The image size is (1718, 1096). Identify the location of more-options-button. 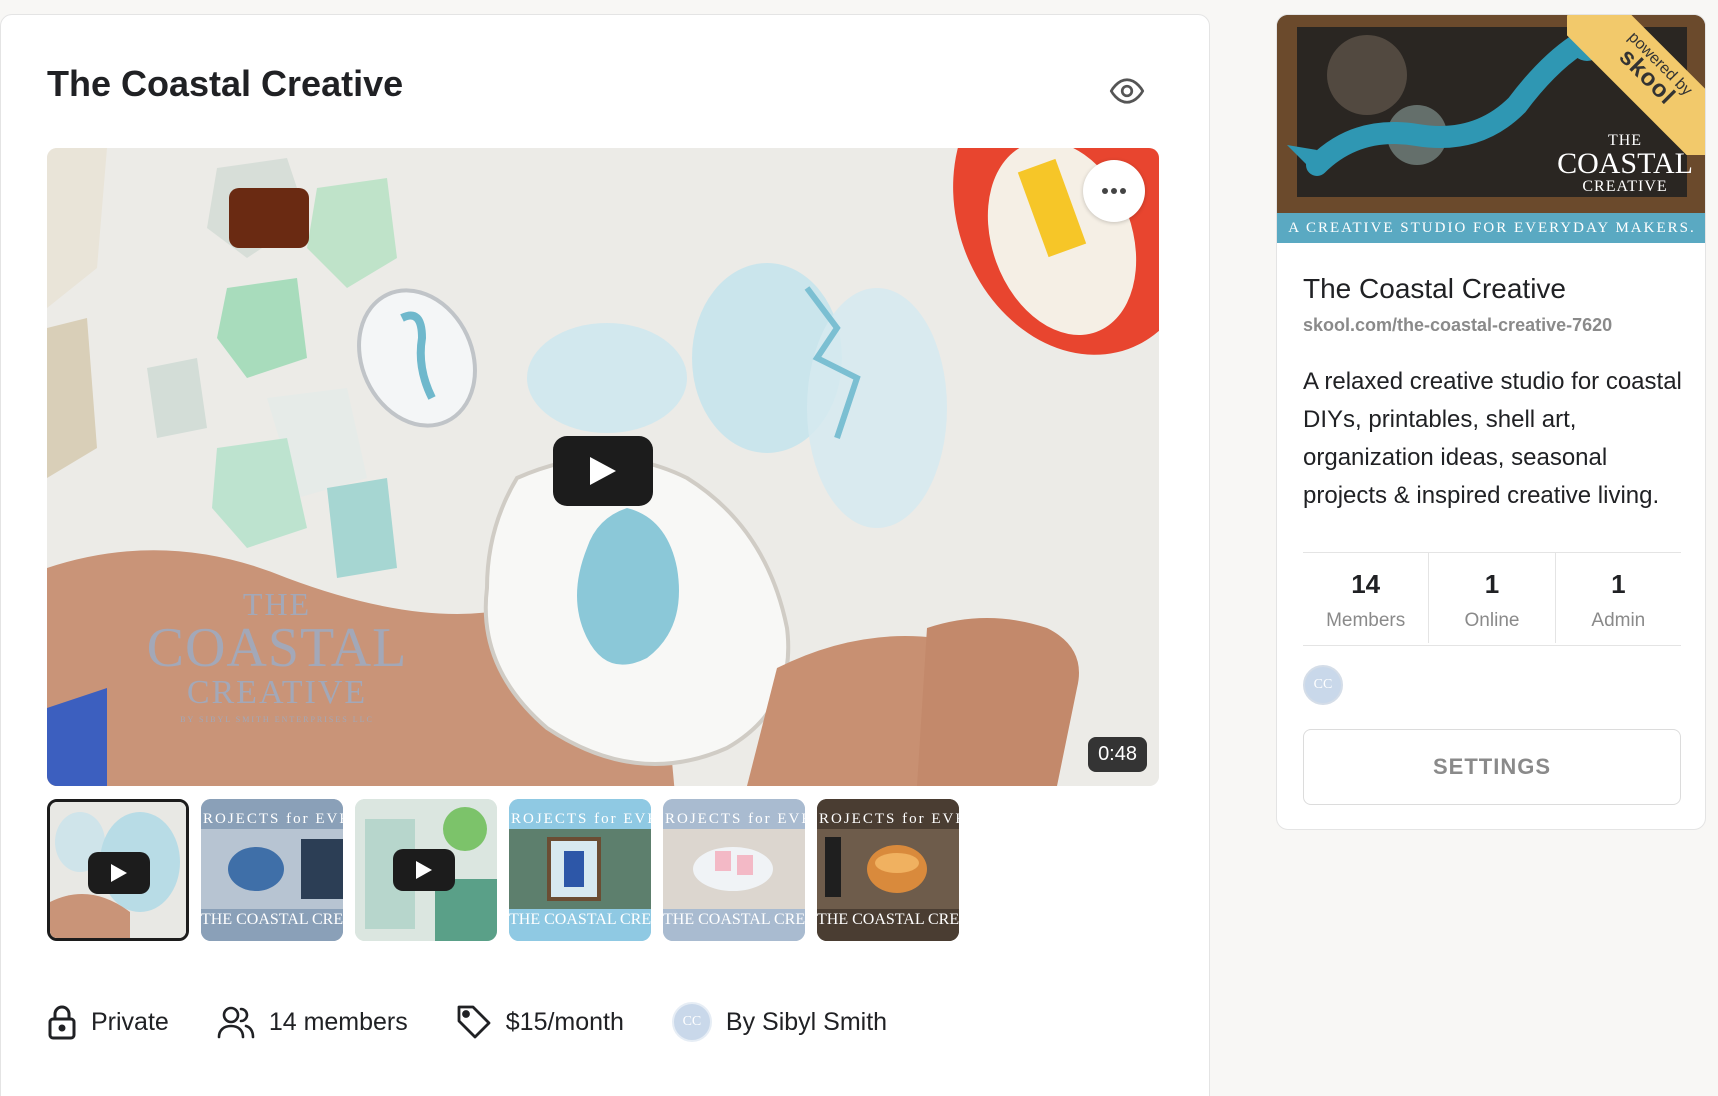
(1114, 191).